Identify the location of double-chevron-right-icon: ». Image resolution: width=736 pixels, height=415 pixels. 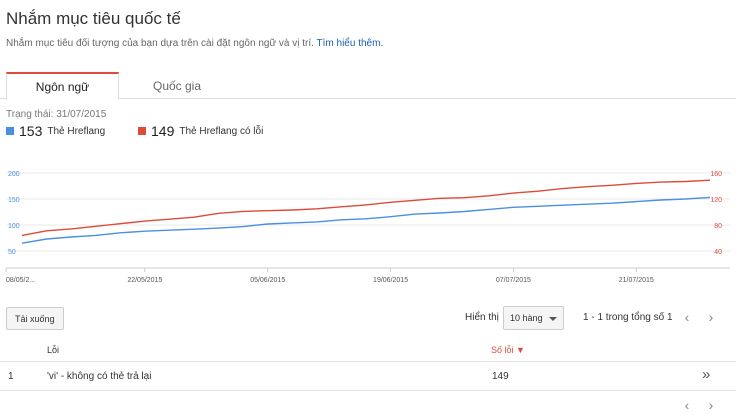
(706, 374).